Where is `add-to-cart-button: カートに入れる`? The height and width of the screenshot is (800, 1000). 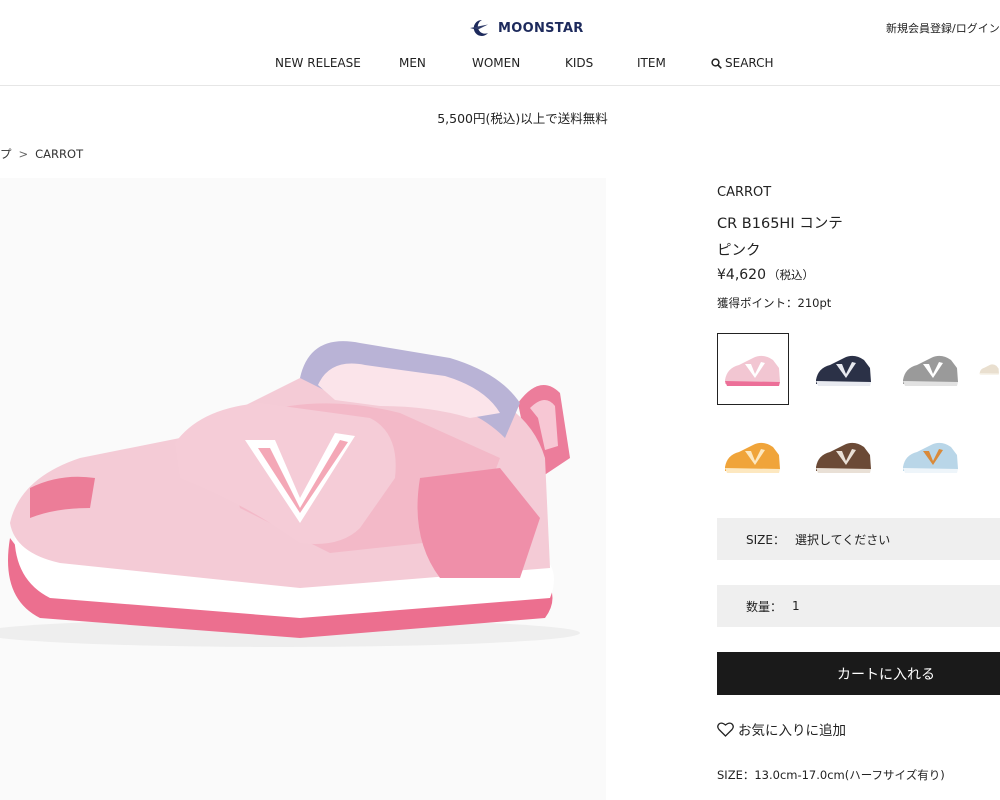
add-to-cart-button: カートに入れる is located at coordinates (858, 673).